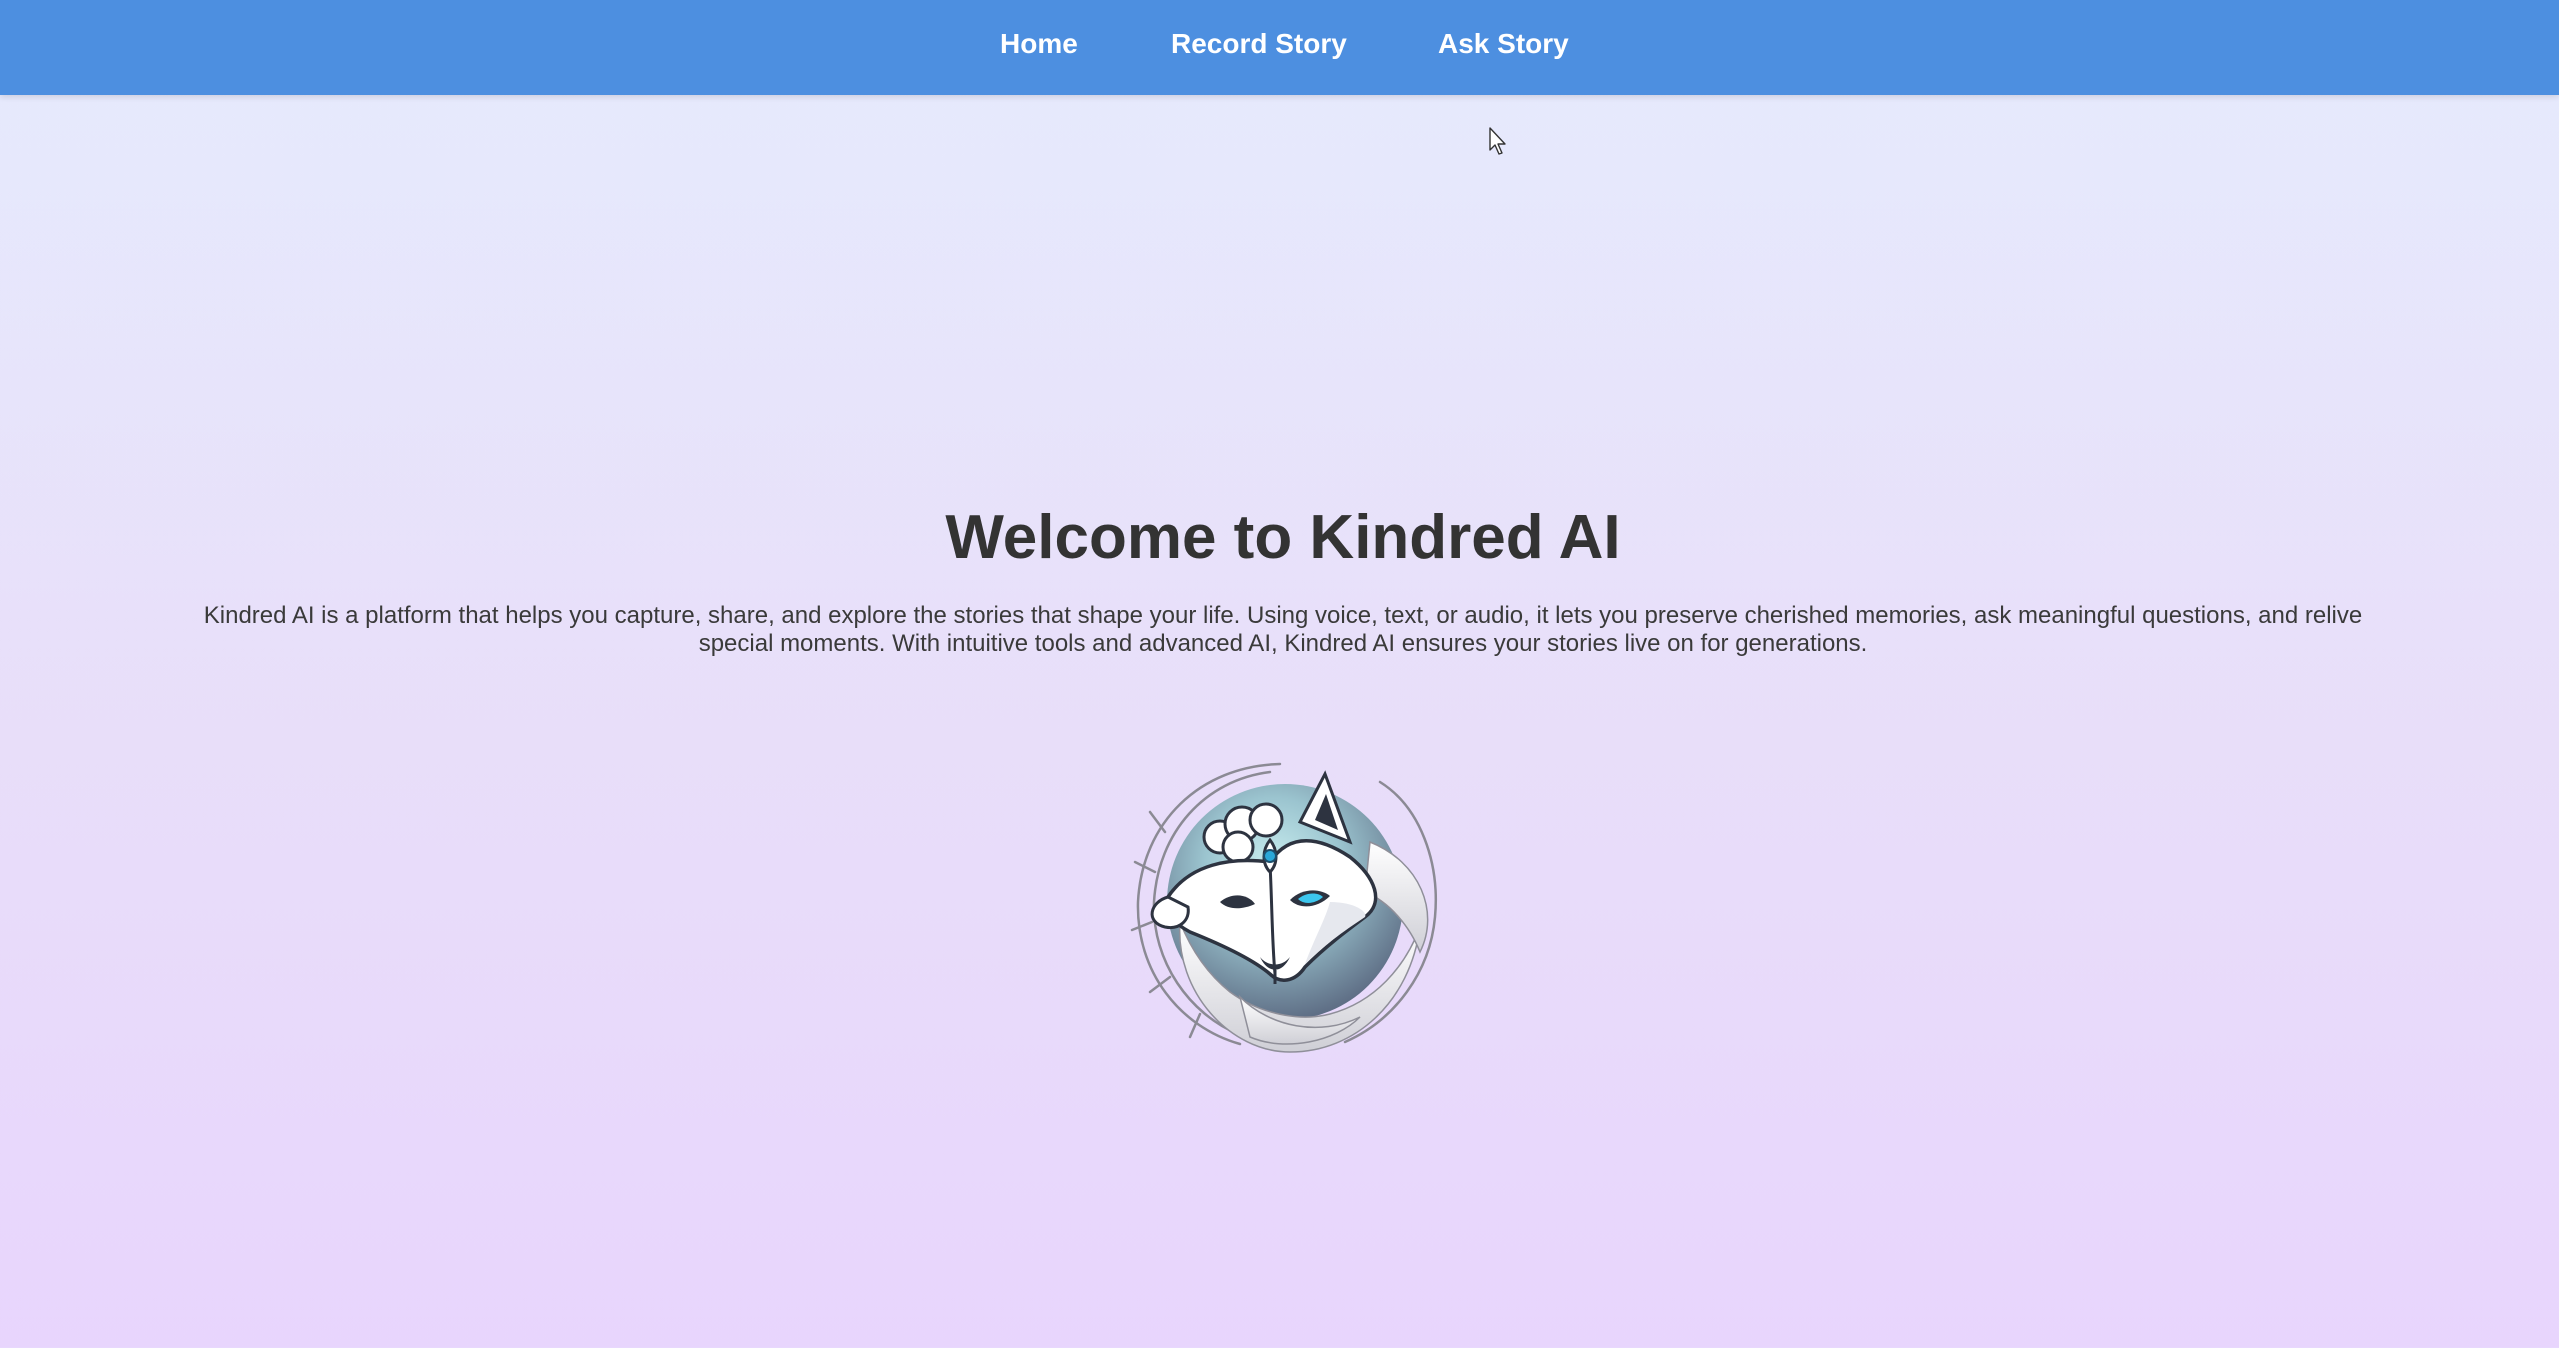  What do you see at coordinates (1259, 44) in the screenshot?
I see `nav-record-story-link: Record Story` at bounding box center [1259, 44].